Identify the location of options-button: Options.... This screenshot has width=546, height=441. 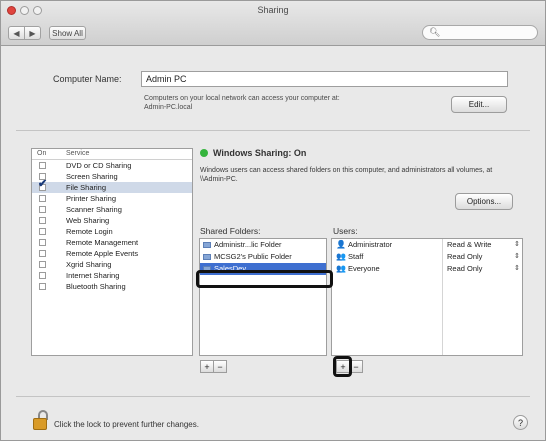
(484, 201).